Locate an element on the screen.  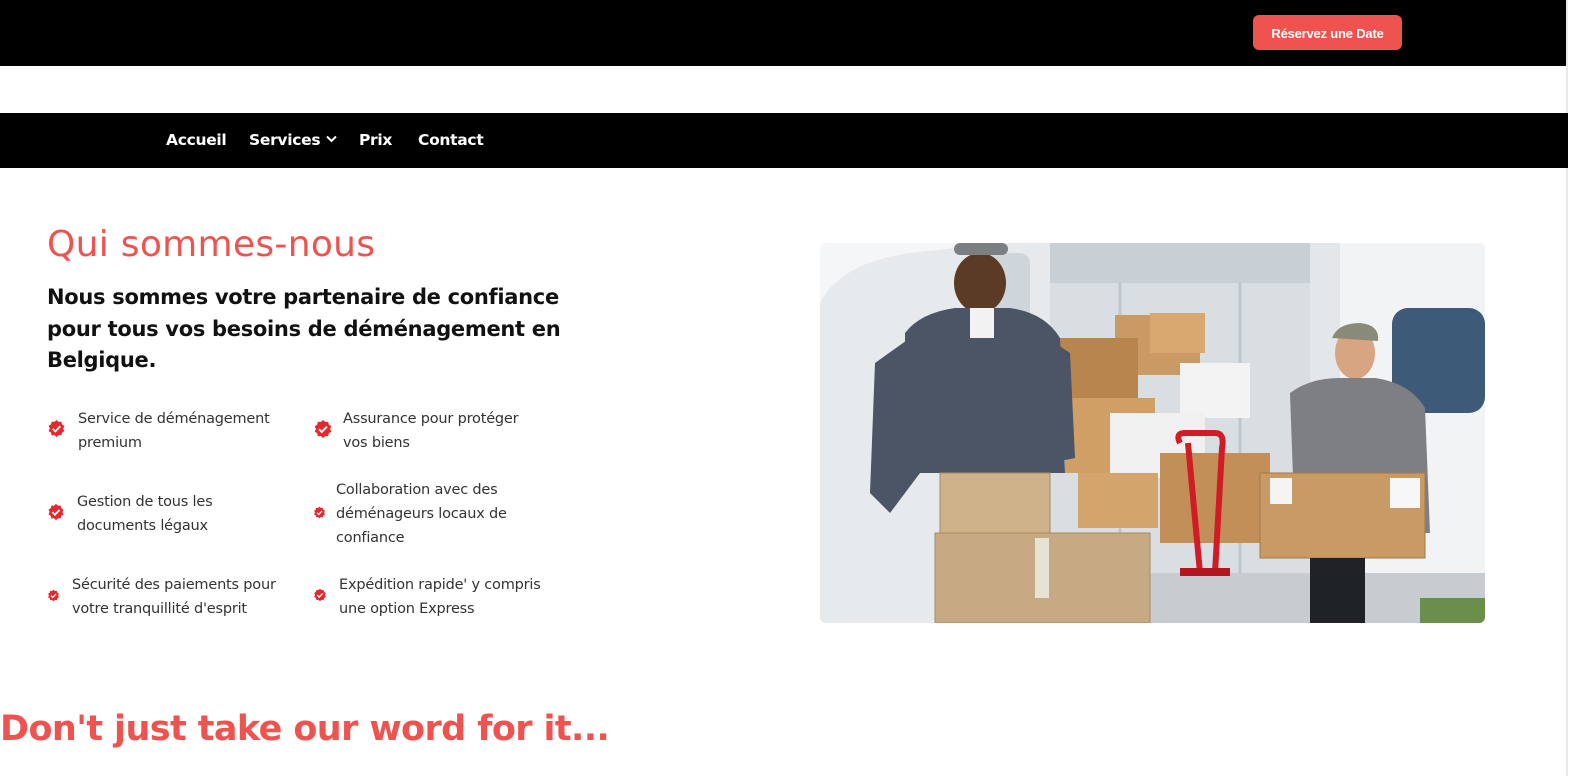
nav-item-services: Services is located at coordinates (293, 140).